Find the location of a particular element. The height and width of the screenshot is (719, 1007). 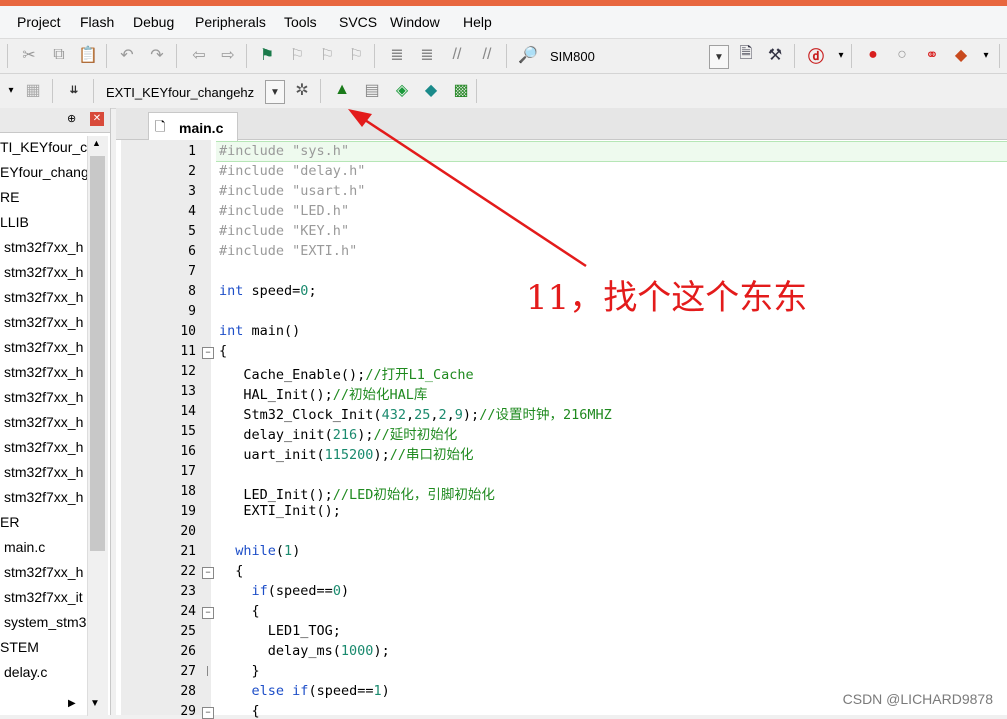

cut-icon: ✂ is located at coordinates (29, 55).